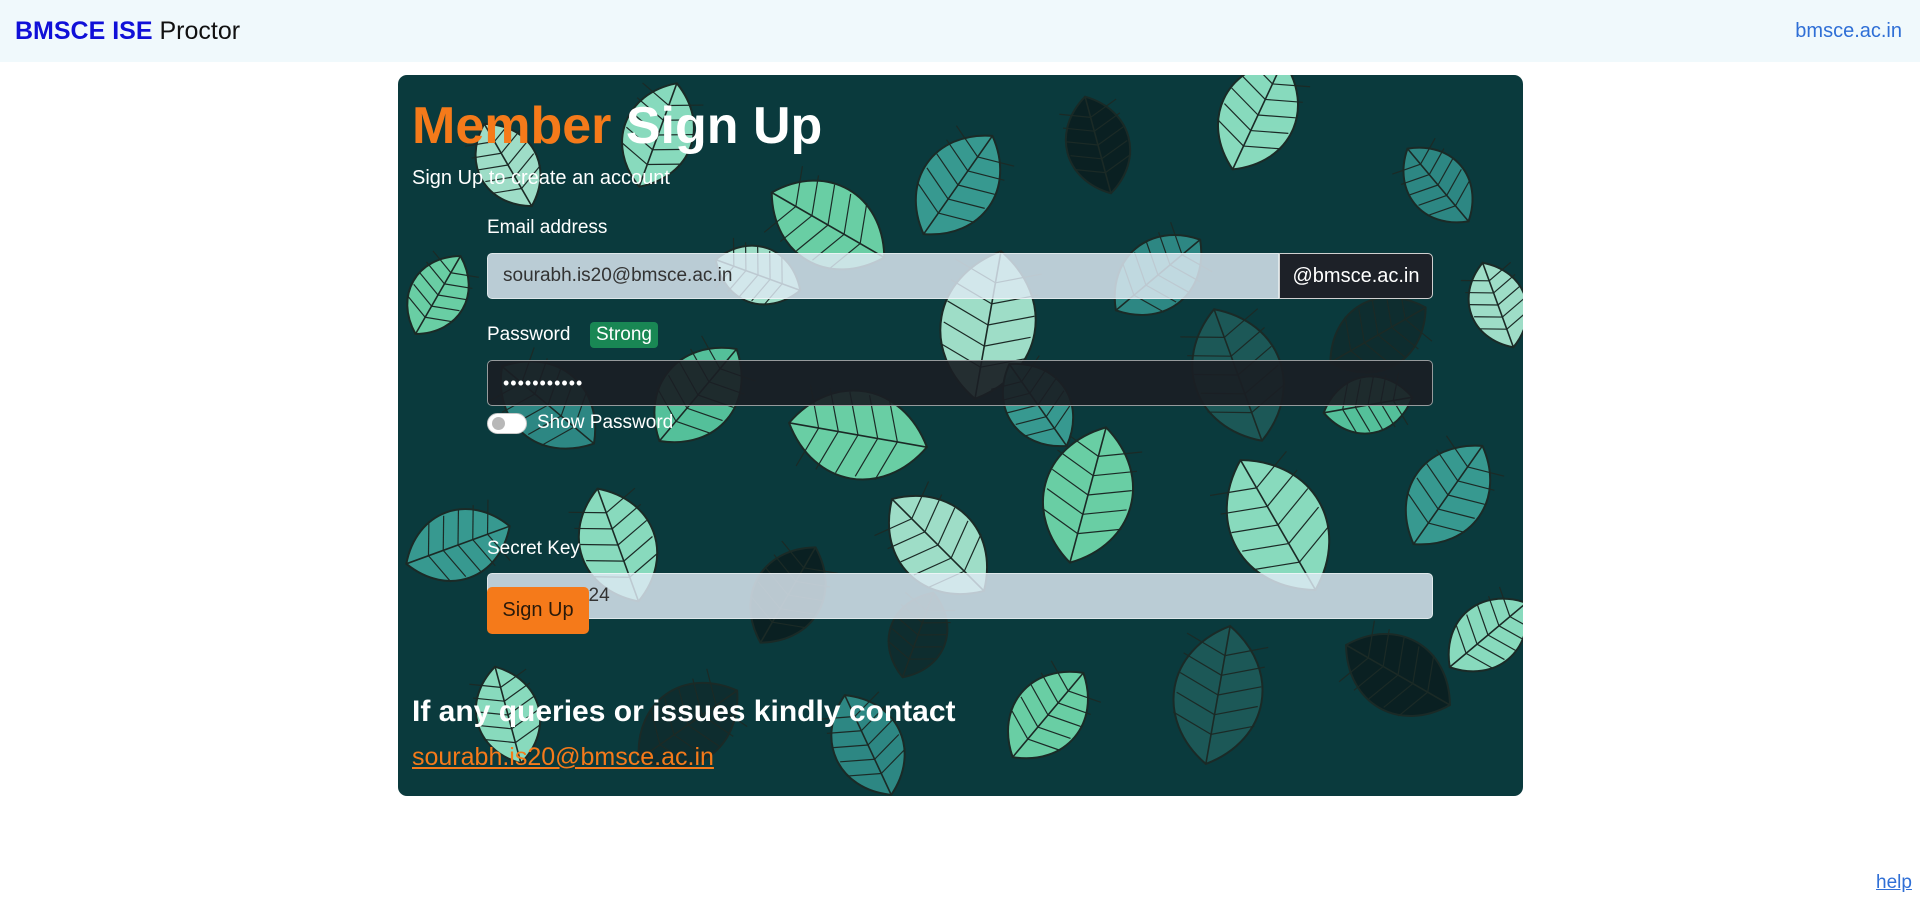 The image size is (1920, 902). Describe the element at coordinates (960, 383) in the screenshot. I see `password-input: •••••••••••` at that location.